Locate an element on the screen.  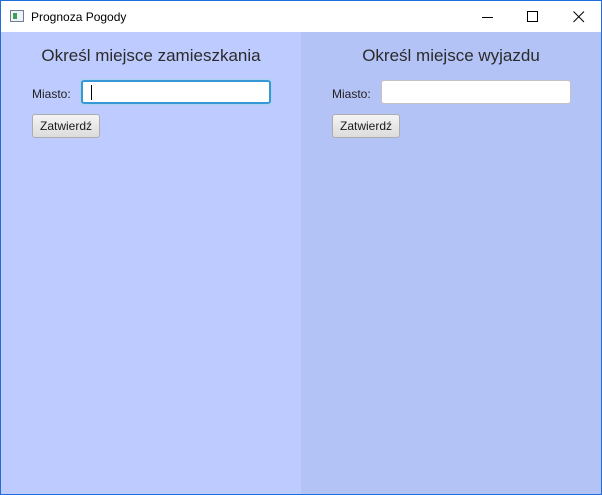
maximize-button is located at coordinates (533, 16).